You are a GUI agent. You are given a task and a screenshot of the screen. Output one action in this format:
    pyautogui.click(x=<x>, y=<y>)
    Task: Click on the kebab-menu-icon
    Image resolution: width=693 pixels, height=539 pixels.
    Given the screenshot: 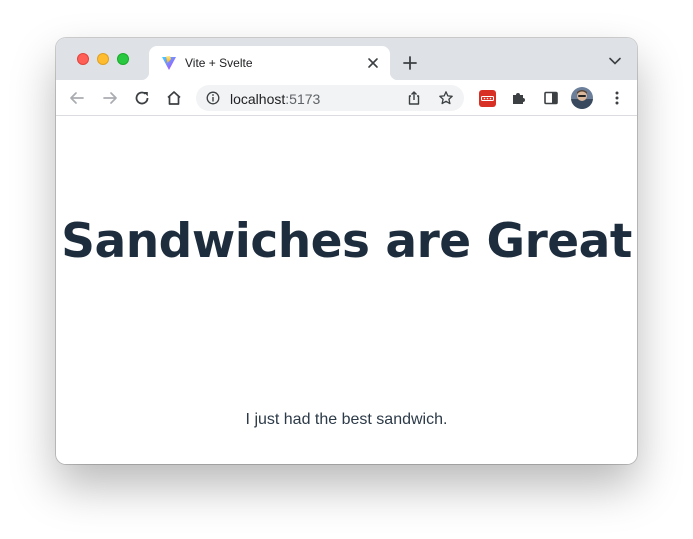 What is the action you would take?
    pyautogui.click(x=617, y=98)
    